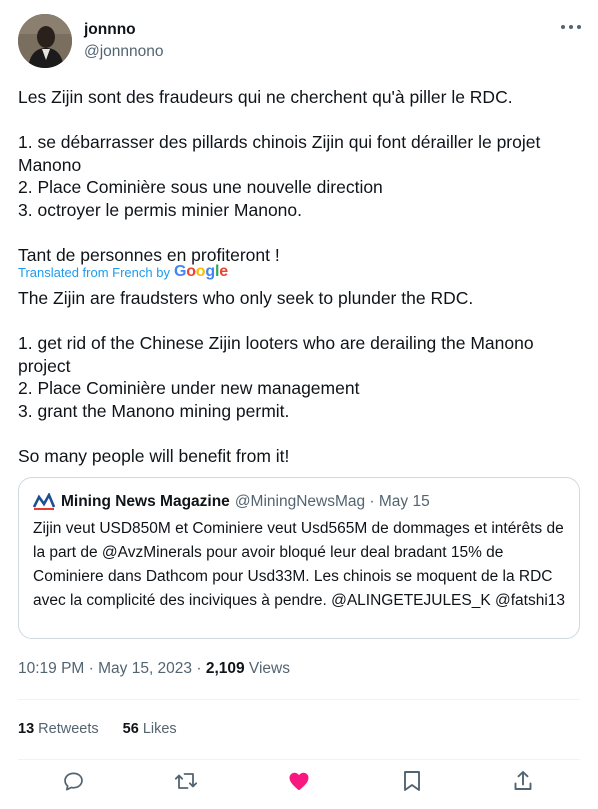 The image size is (598, 809). What do you see at coordinates (73, 781) in the screenshot?
I see `reply-icon` at bounding box center [73, 781].